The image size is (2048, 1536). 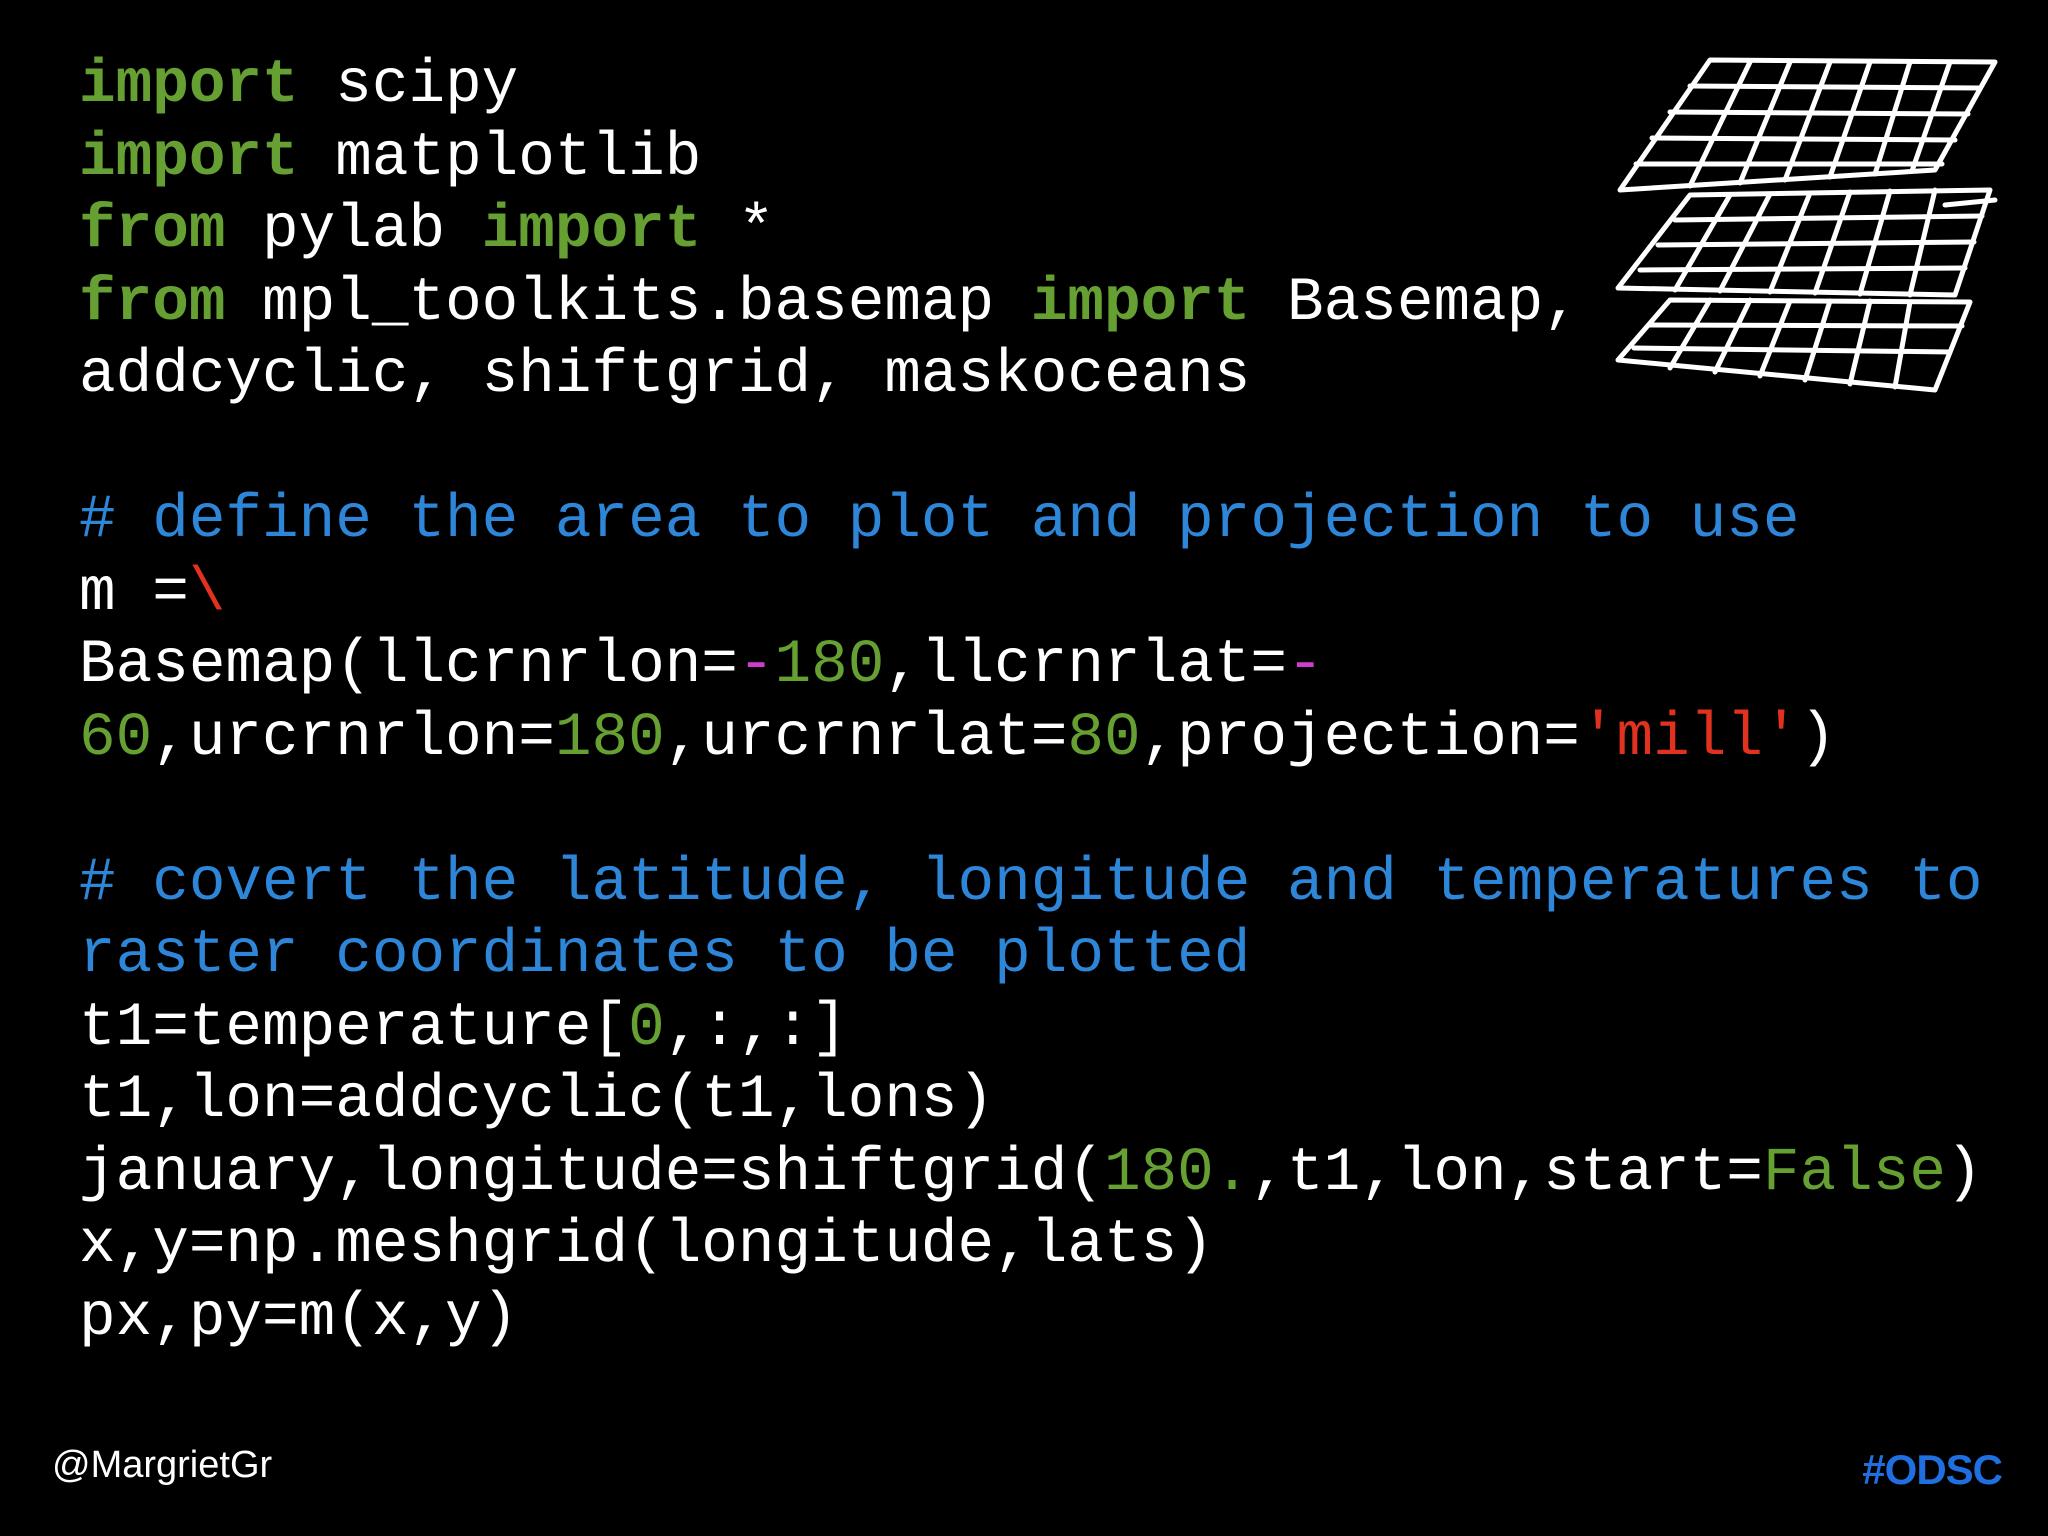 What do you see at coordinates (537, 1100) in the screenshot?
I see `code-text: t1,lon=addcyclic(t1,lons)` at bounding box center [537, 1100].